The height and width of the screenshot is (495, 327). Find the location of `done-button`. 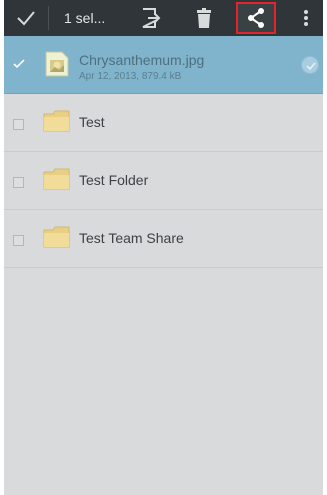

done-button is located at coordinates (26, 18).